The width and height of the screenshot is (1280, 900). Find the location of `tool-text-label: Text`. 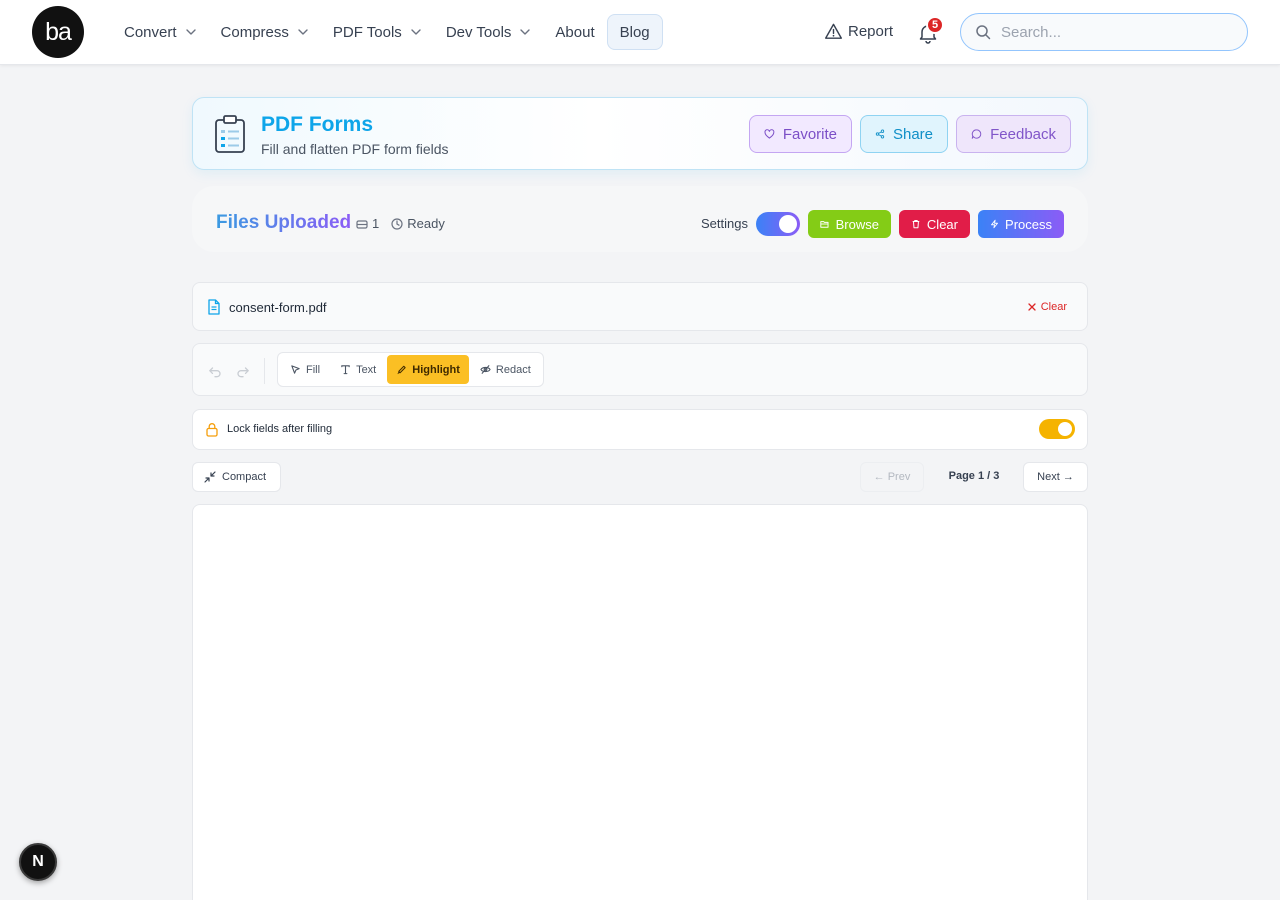

tool-text-label: Text is located at coordinates (366, 369).